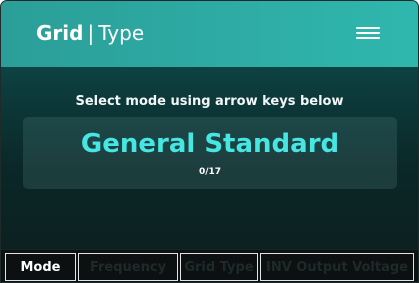 The height and width of the screenshot is (283, 419). Describe the element at coordinates (40, 267) in the screenshot. I see `tab-mode: Mode` at that location.